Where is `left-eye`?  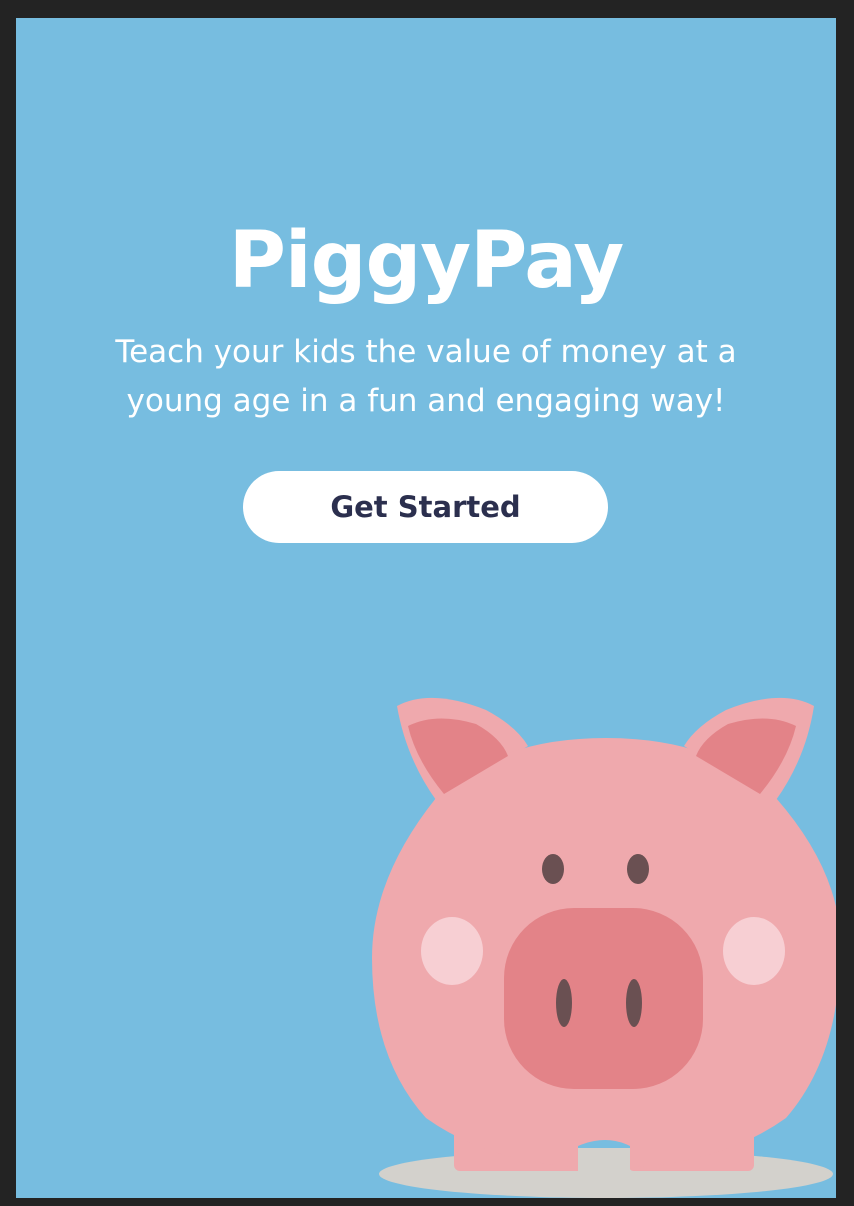
left-eye is located at coordinates (553, 869).